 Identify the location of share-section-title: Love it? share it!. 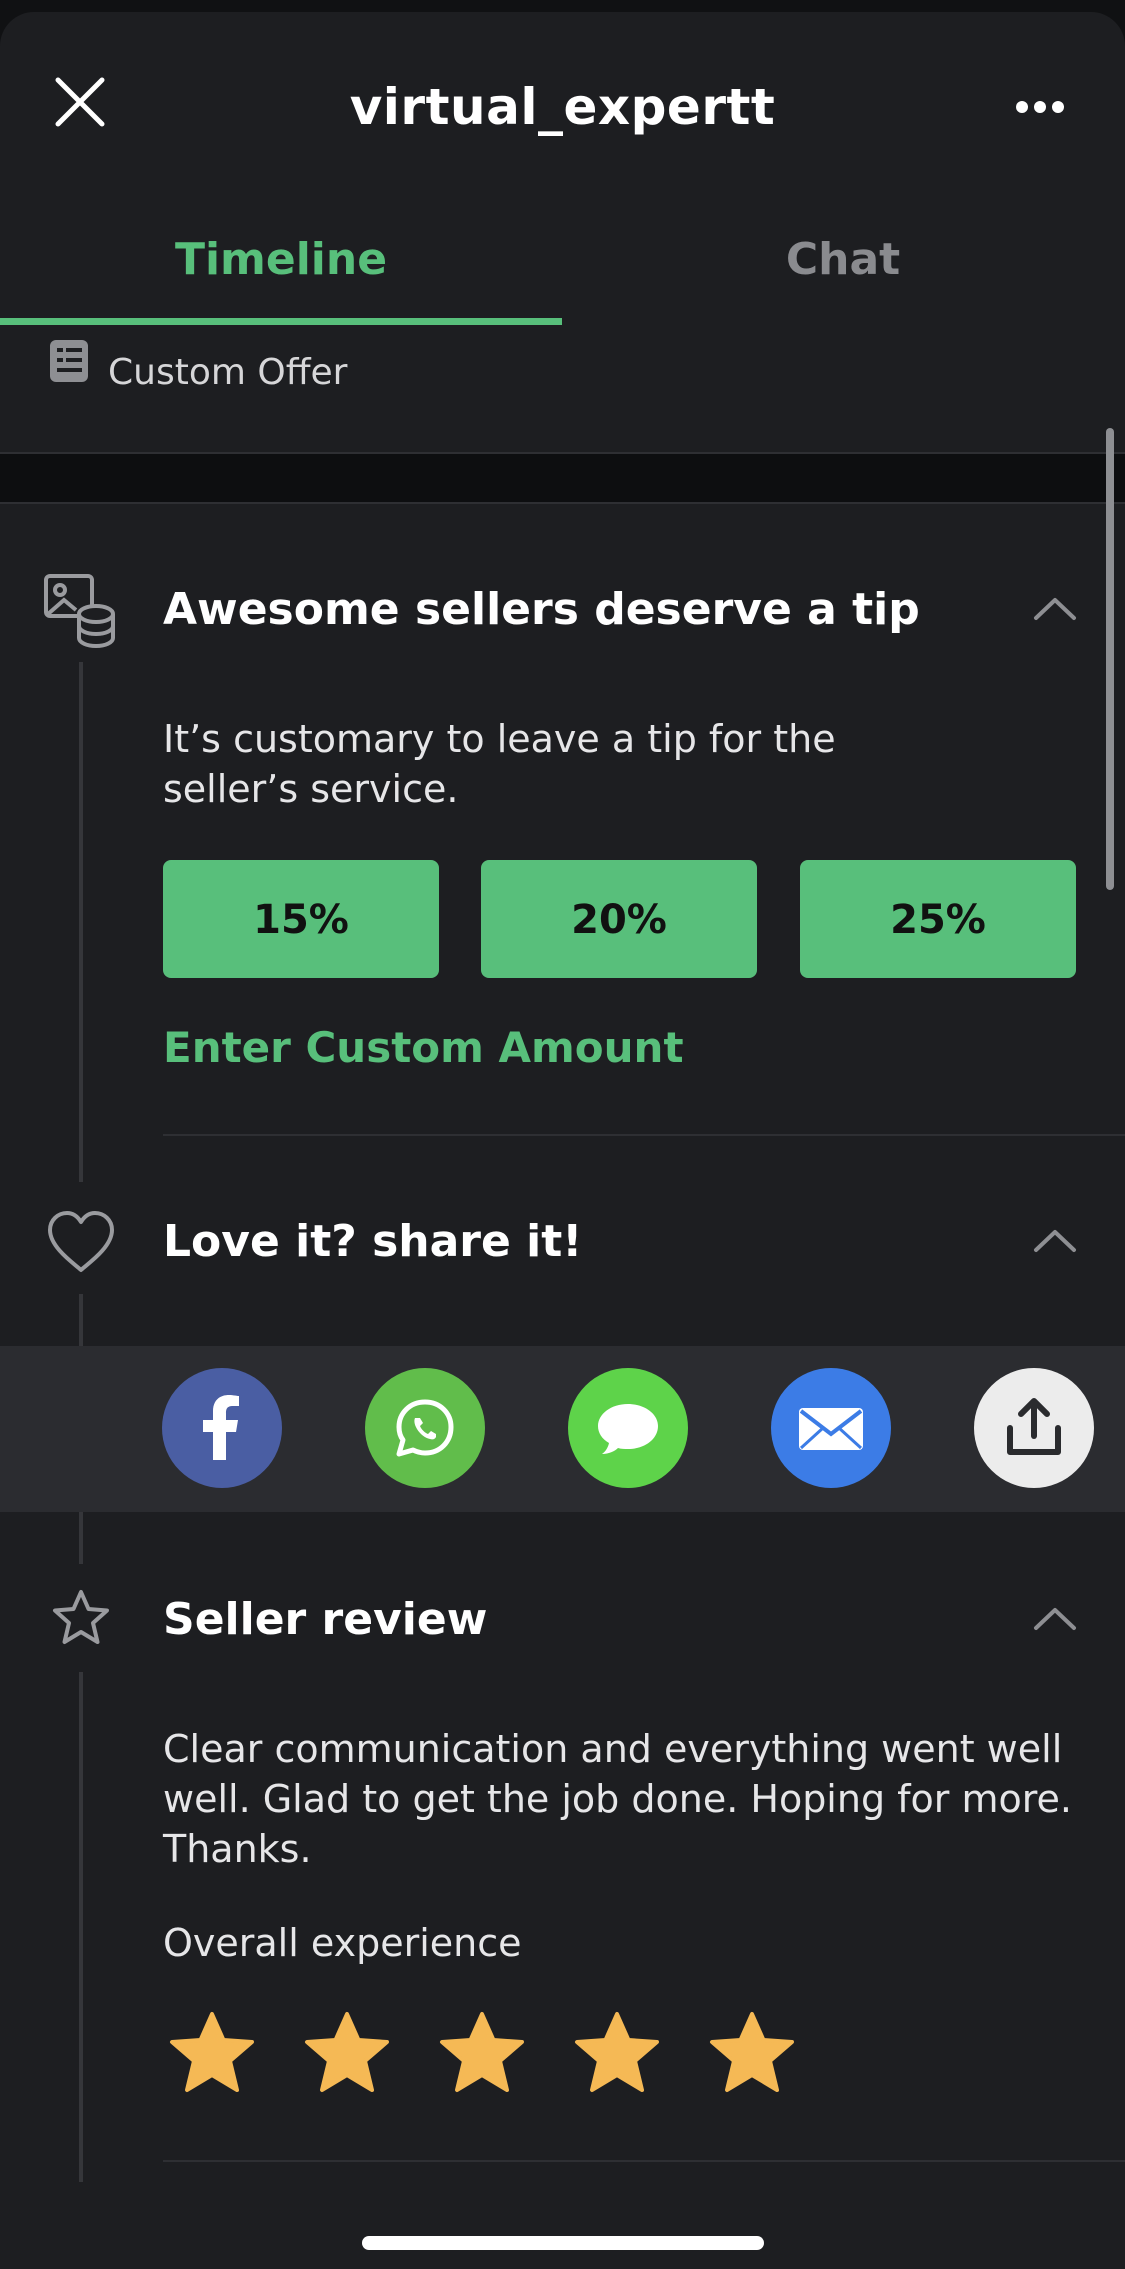
(373, 1241).